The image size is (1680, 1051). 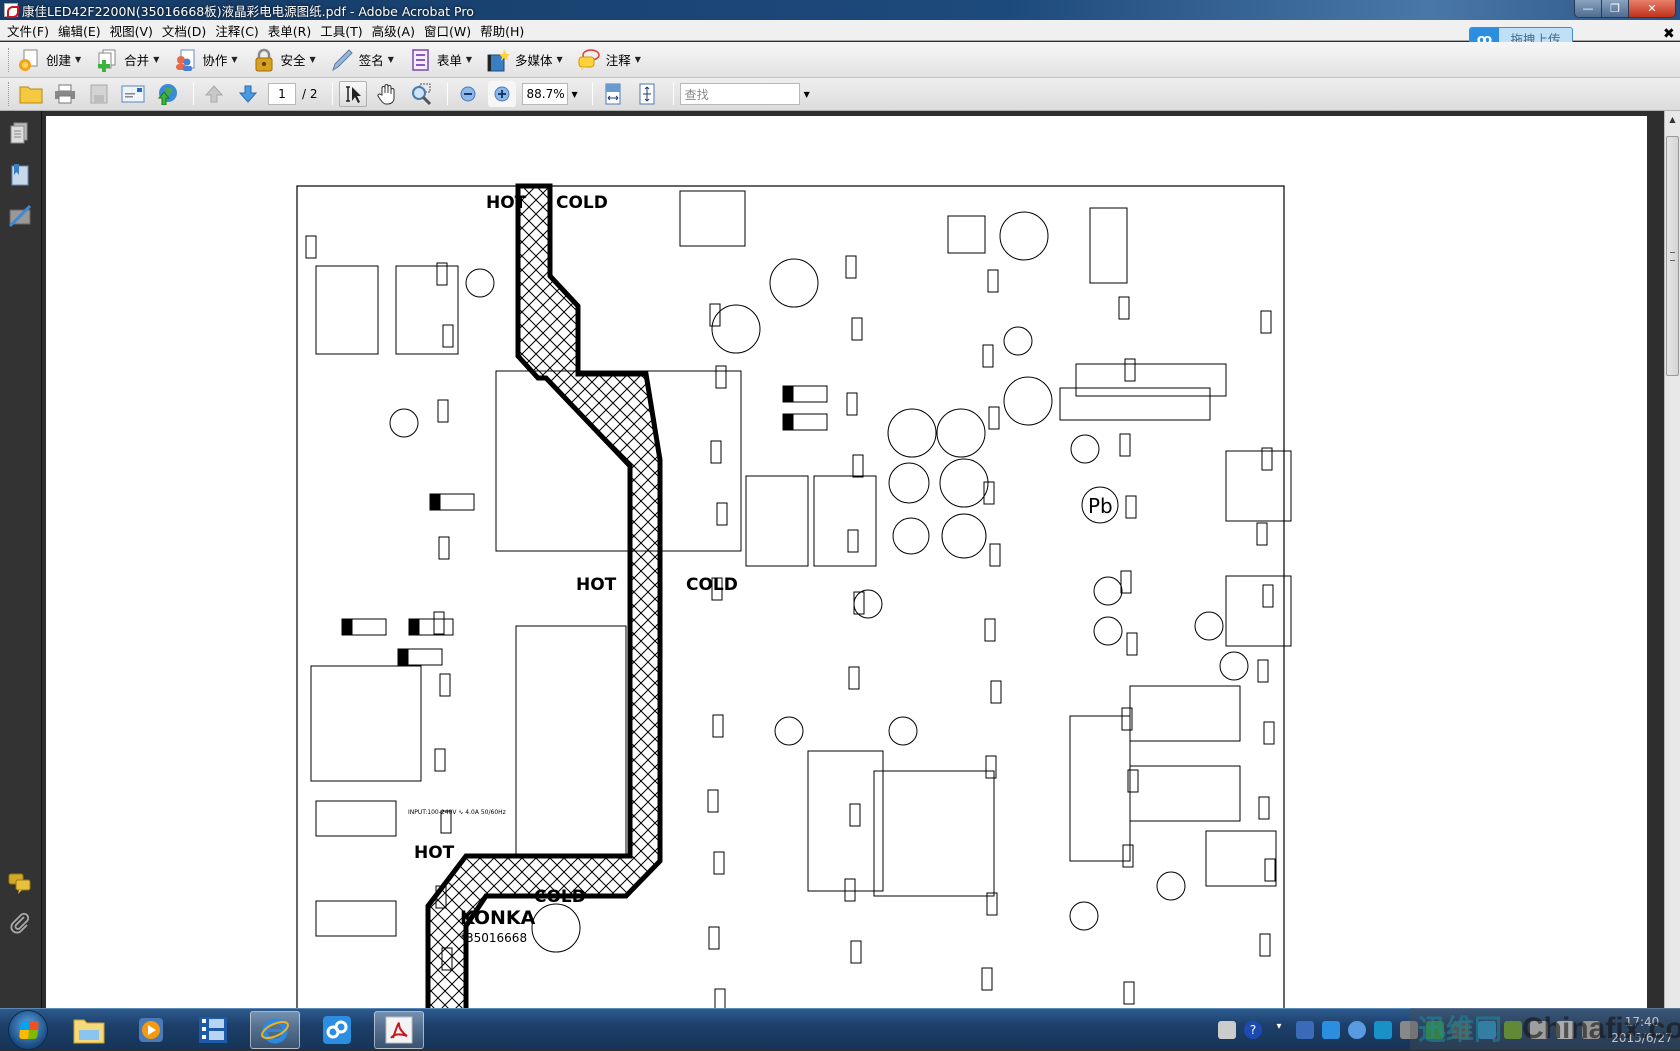 I want to click on vertical-scrollbar: ▲, so click(x=1672, y=559).